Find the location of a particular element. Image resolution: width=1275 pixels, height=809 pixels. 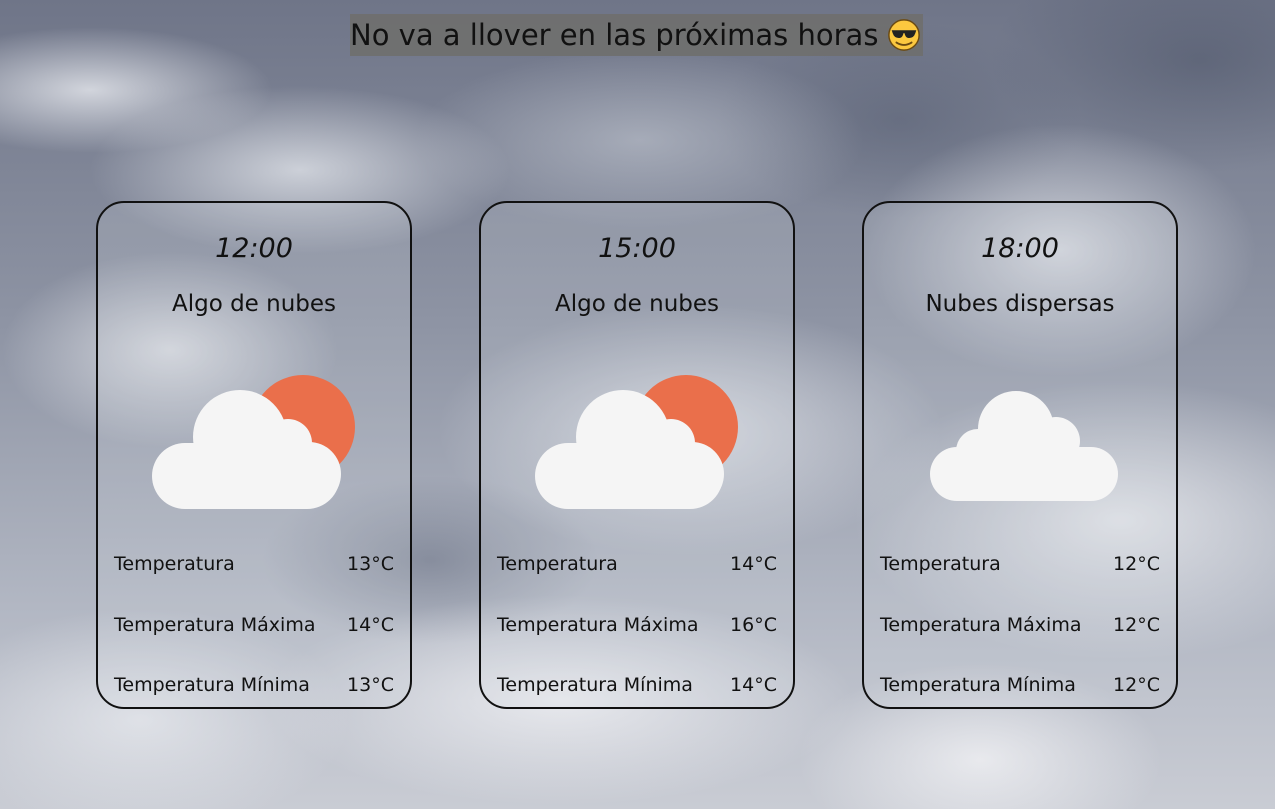

forecast-time: 12:00 is located at coordinates (254, 248).